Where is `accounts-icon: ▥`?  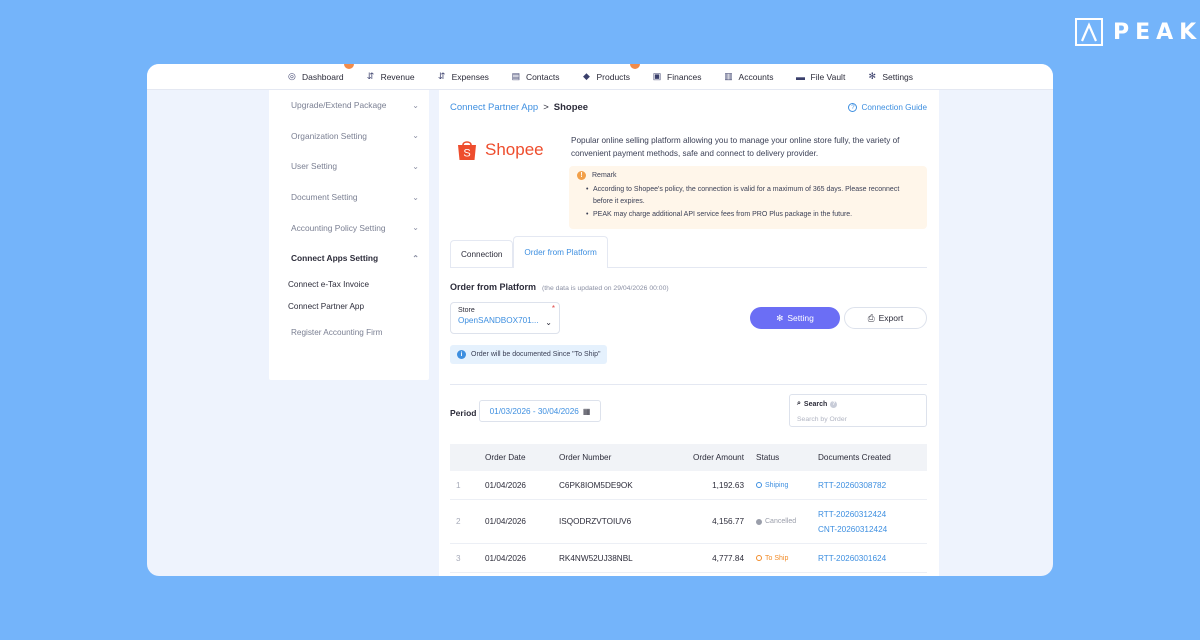
accounts-icon: ▥ is located at coordinates (728, 76).